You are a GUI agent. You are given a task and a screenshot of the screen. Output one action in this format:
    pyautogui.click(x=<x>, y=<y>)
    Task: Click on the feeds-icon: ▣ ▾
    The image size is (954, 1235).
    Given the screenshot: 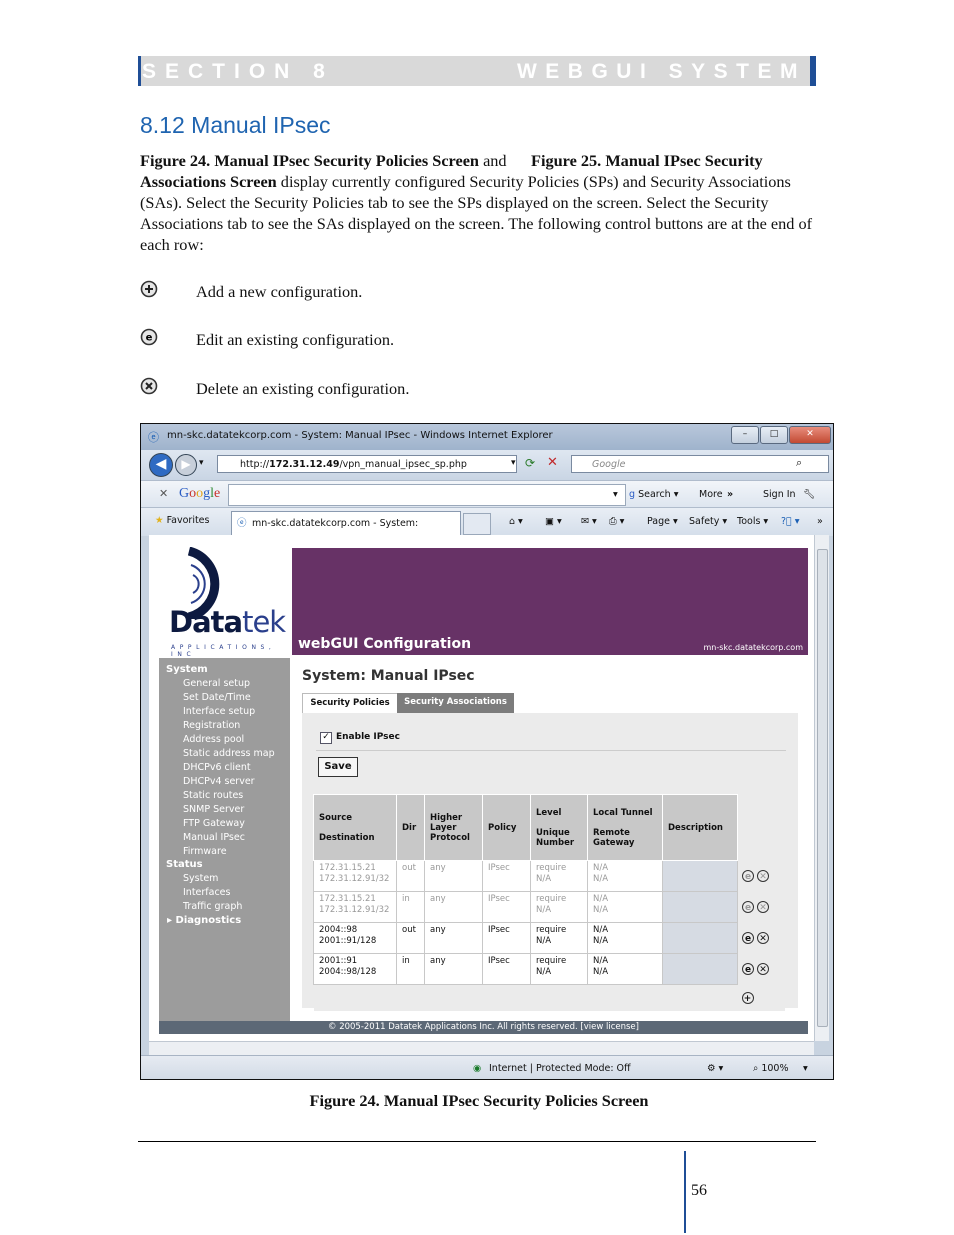 What is the action you would take?
    pyautogui.click(x=553, y=521)
    